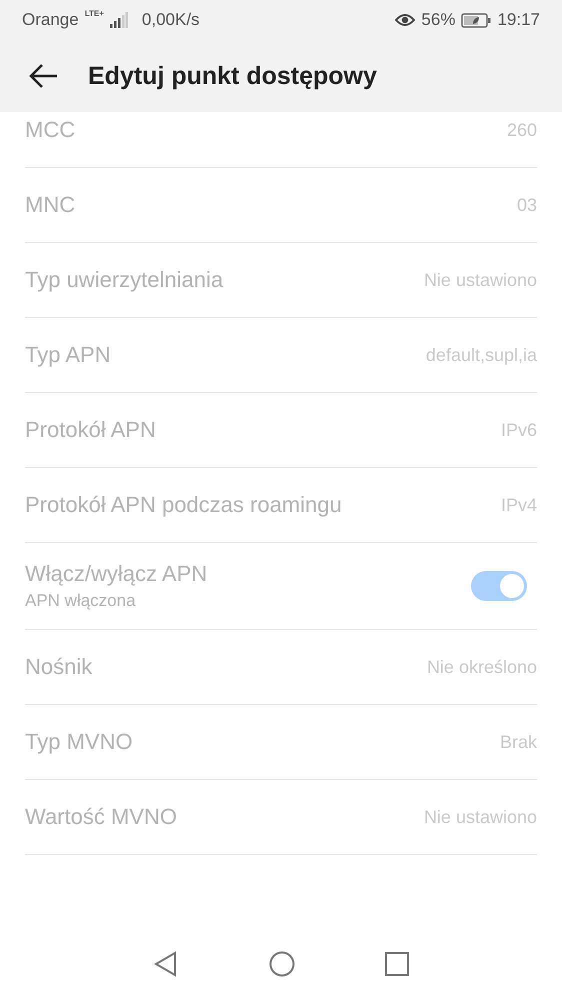 Image resolution: width=562 pixels, height=999 pixels. What do you see at coordinates (397, 964) in the screenshot?
I see `recents-nav-icon` at bounding box center [397, 964].